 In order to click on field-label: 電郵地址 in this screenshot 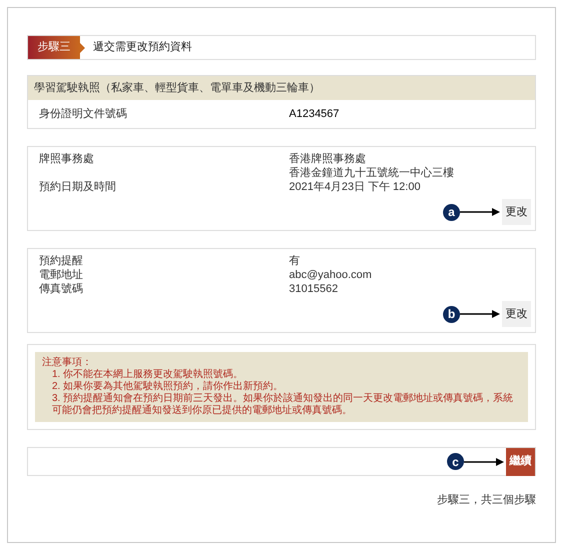, I will do `click(61, 275)`.